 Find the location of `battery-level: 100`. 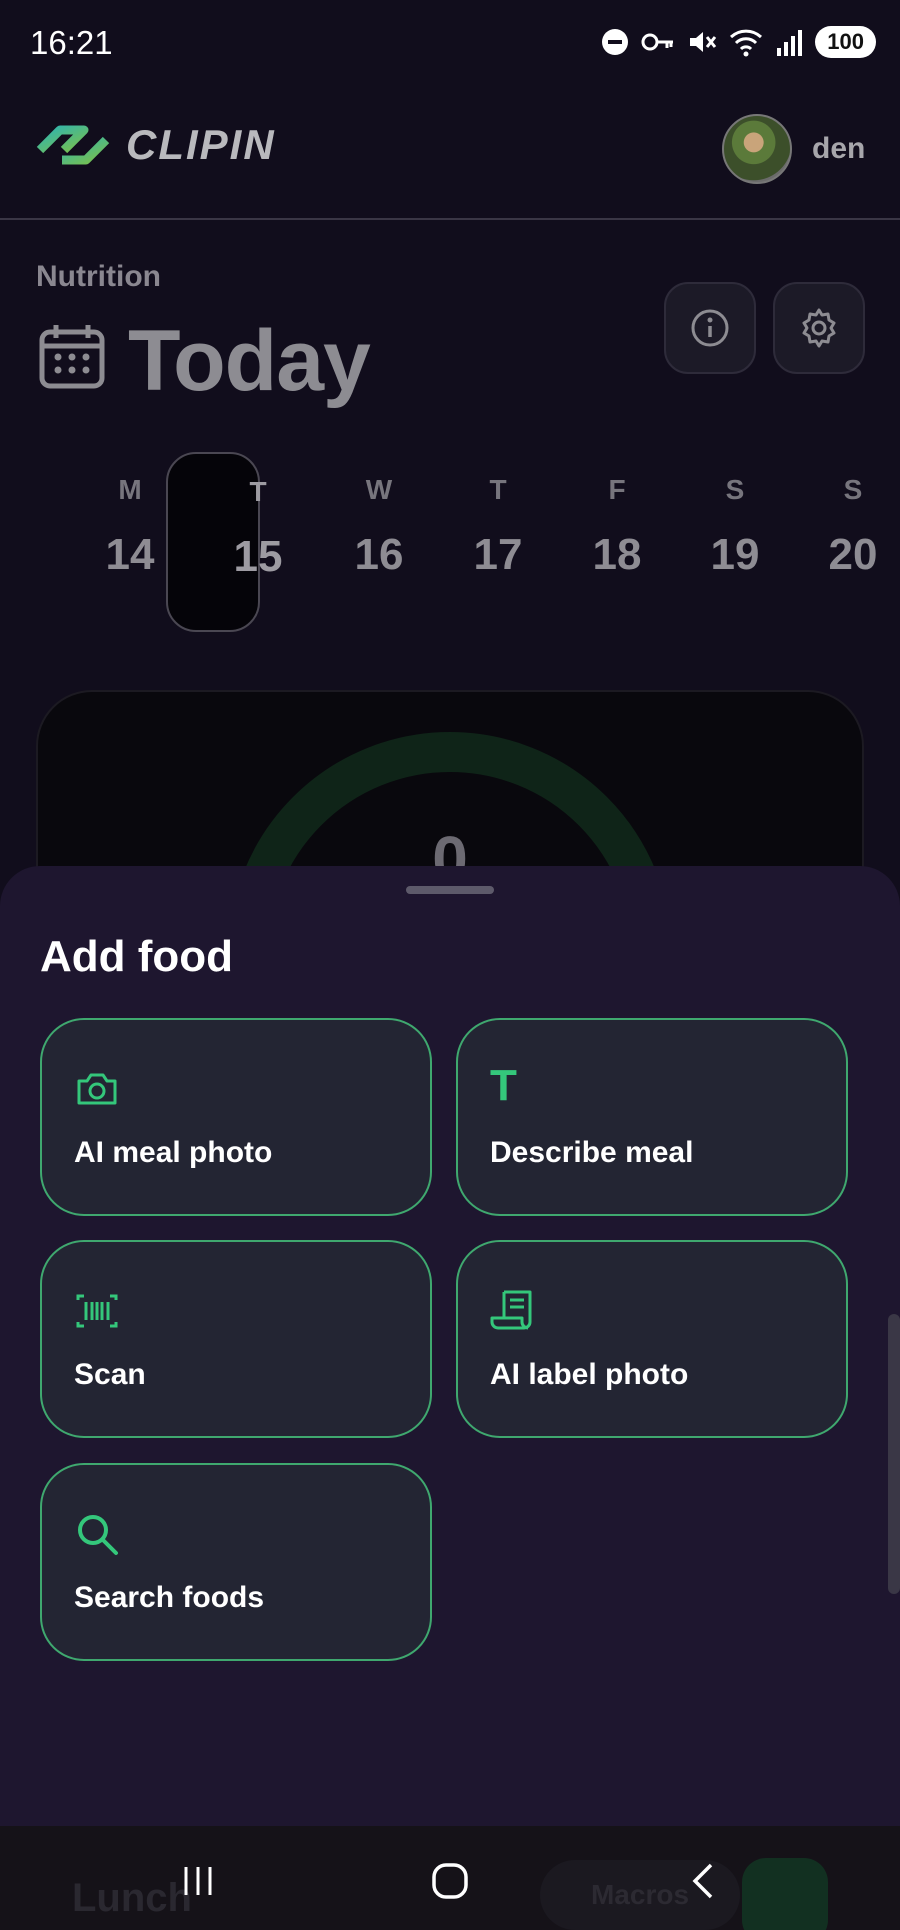

battery-level: 100 is located at coordinates (845, 41).